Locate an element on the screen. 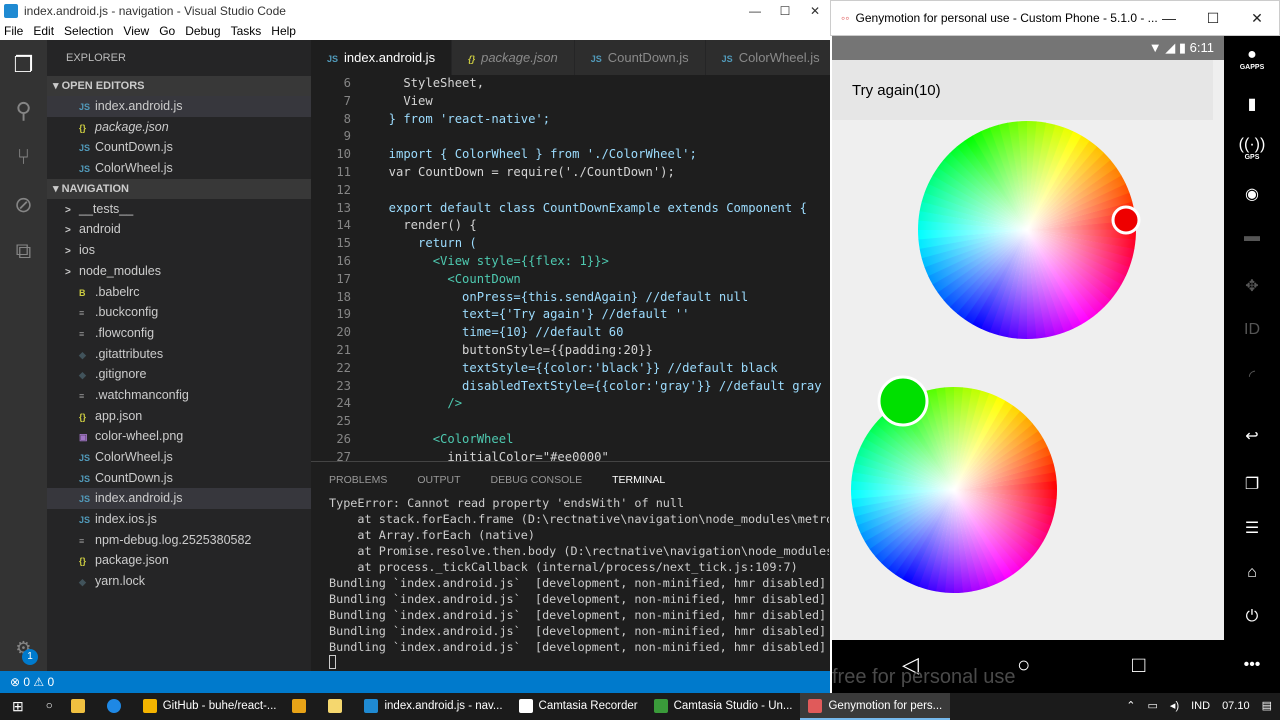  source-control-icon: ⑂ is located at coordinates (23, 156).